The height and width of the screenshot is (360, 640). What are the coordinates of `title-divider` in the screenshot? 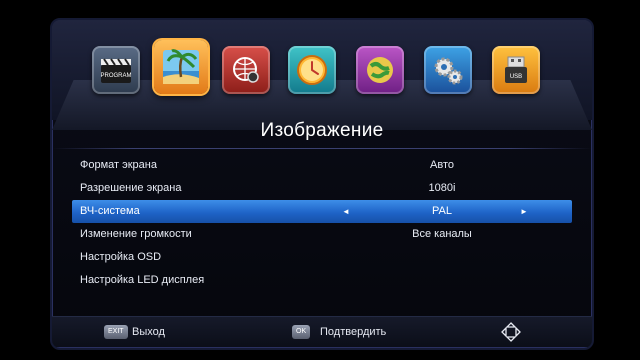 It's located at (322, 148).